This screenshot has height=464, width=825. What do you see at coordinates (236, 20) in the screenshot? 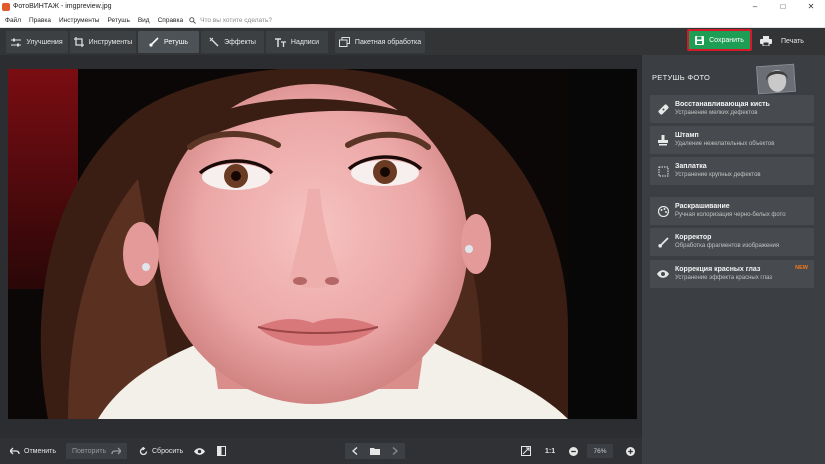
I see `search-placeholder: Что вы хотите сделать?` at bounding box center [236, 20].